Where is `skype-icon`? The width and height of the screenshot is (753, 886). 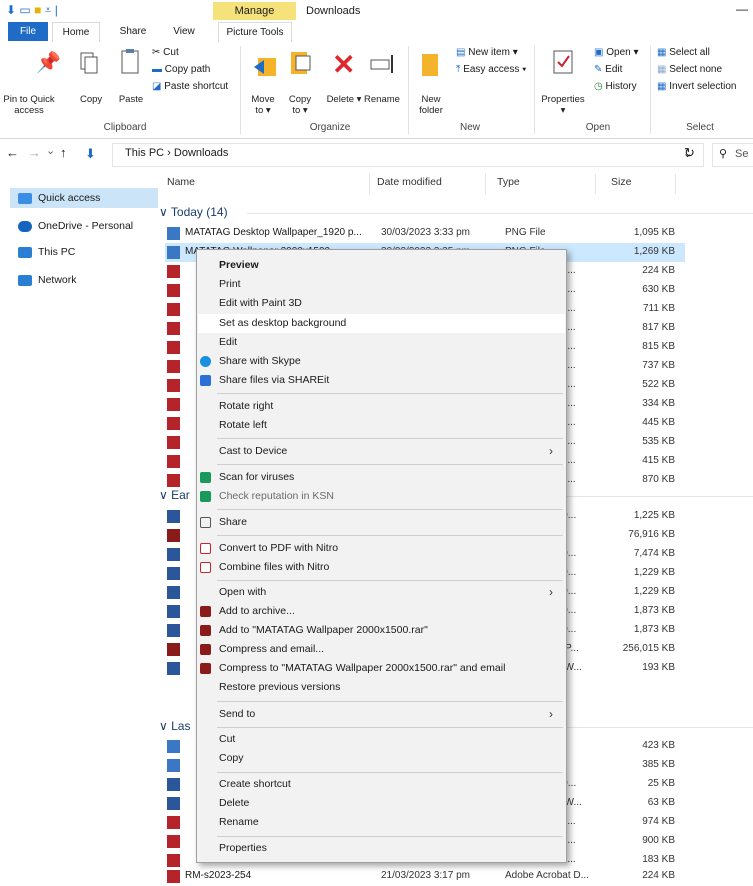
skype-icon is located at coordinates (205, 361).